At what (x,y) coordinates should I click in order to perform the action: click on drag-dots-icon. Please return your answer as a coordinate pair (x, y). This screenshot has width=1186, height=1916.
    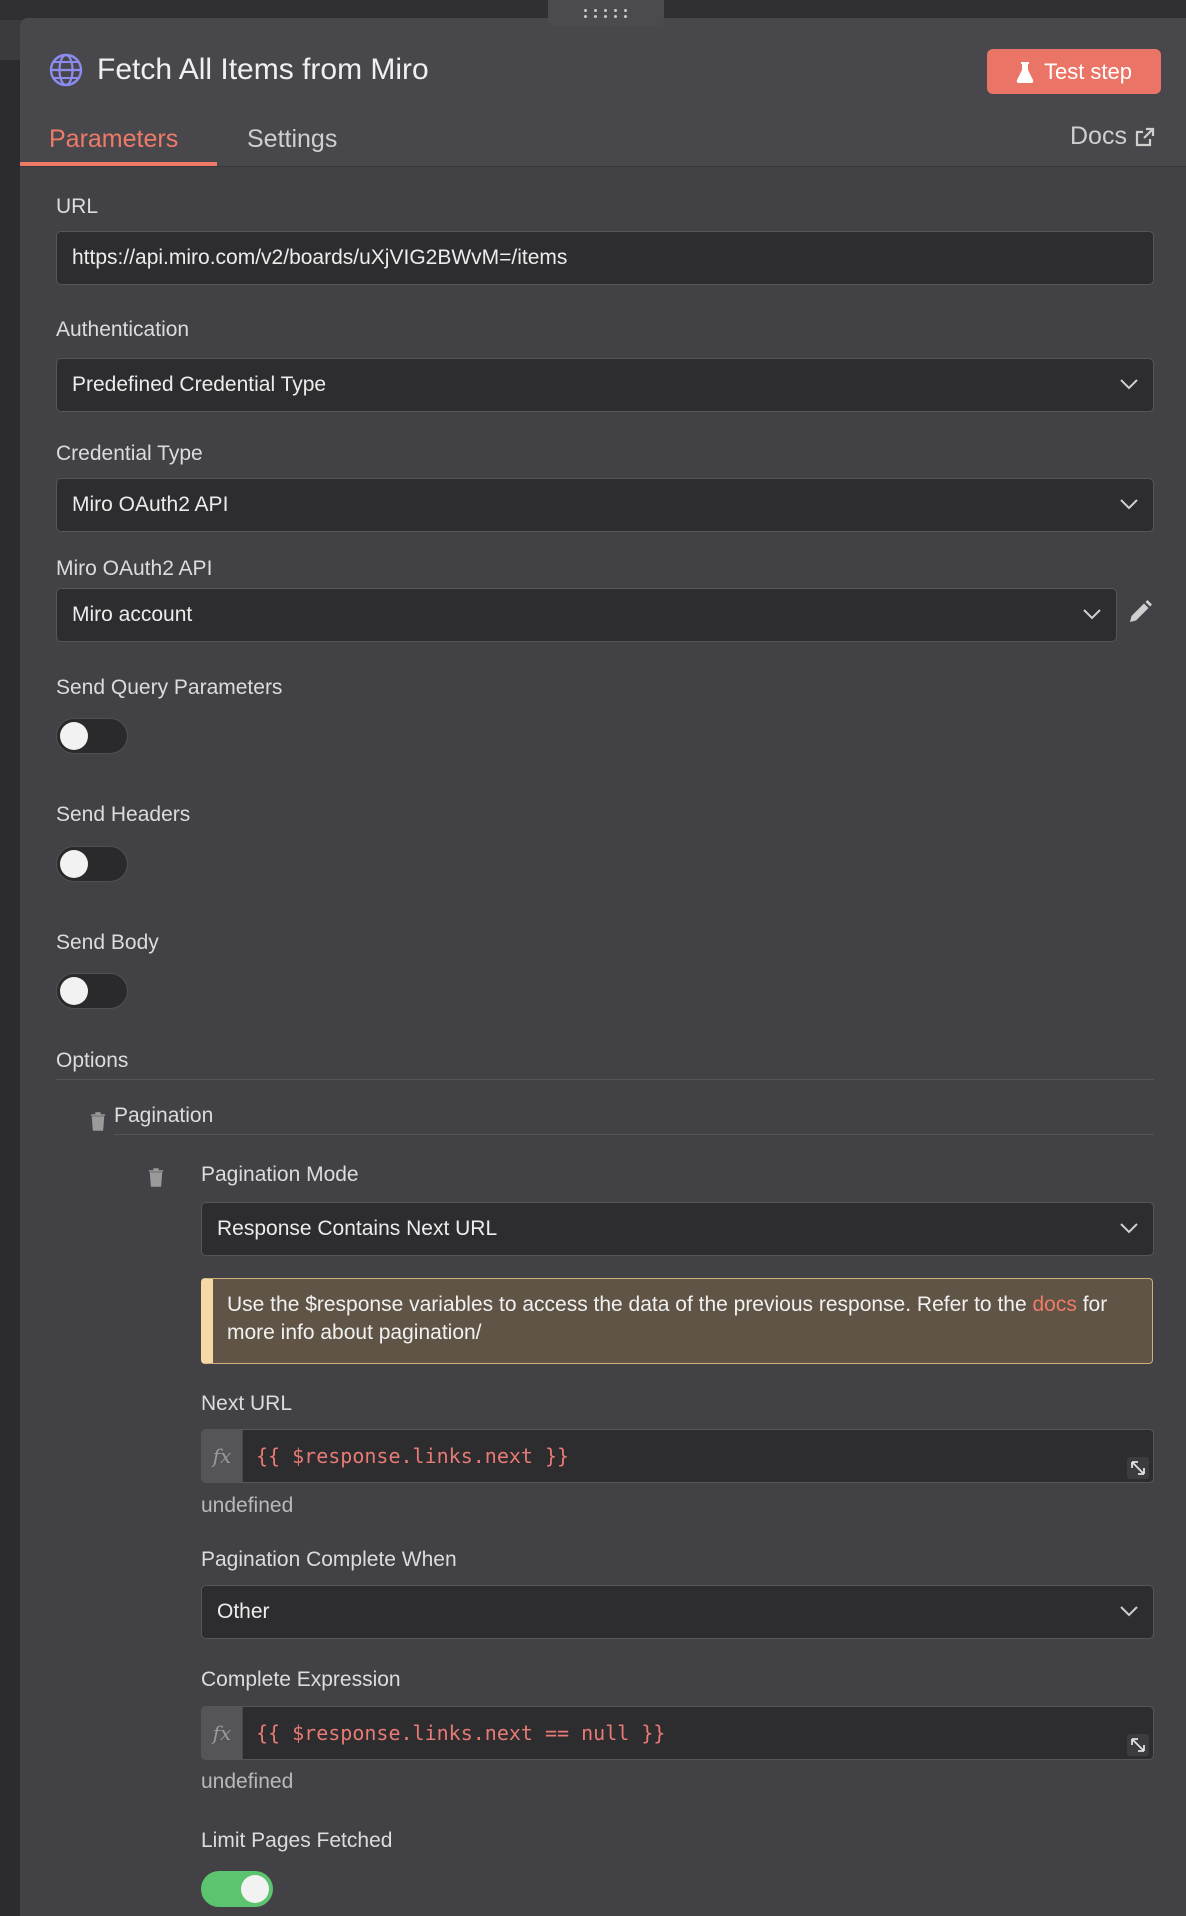
    Looking at the image, I should click on (606, 13).